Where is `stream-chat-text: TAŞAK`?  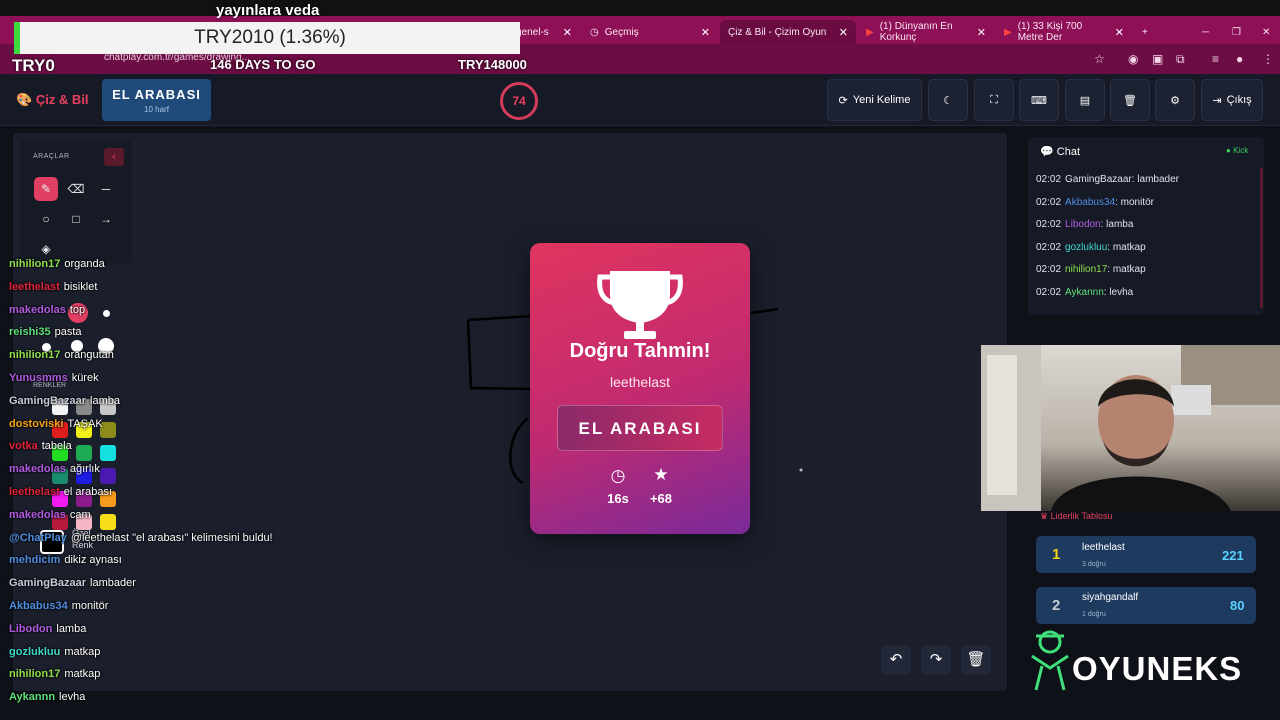 stream-chat-text: TAŞAK is located at coordinates (85, 423).